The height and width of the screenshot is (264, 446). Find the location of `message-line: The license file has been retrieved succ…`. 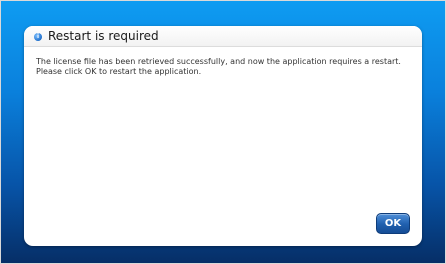

message-line: The license file has been retrieved succ… is located at coordinates (218, 61).